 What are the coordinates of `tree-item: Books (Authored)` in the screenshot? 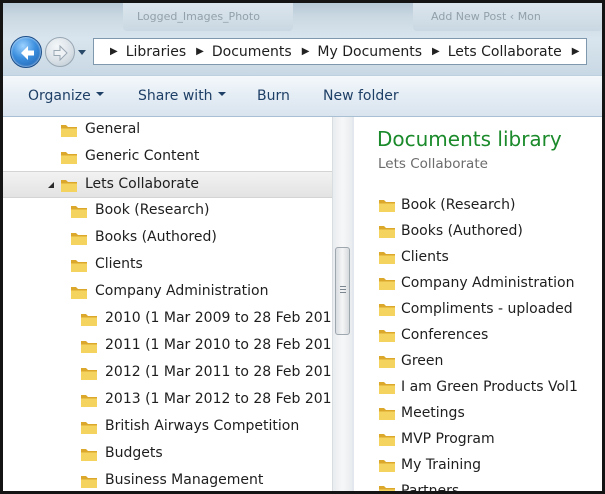 It's located at (167, 238).